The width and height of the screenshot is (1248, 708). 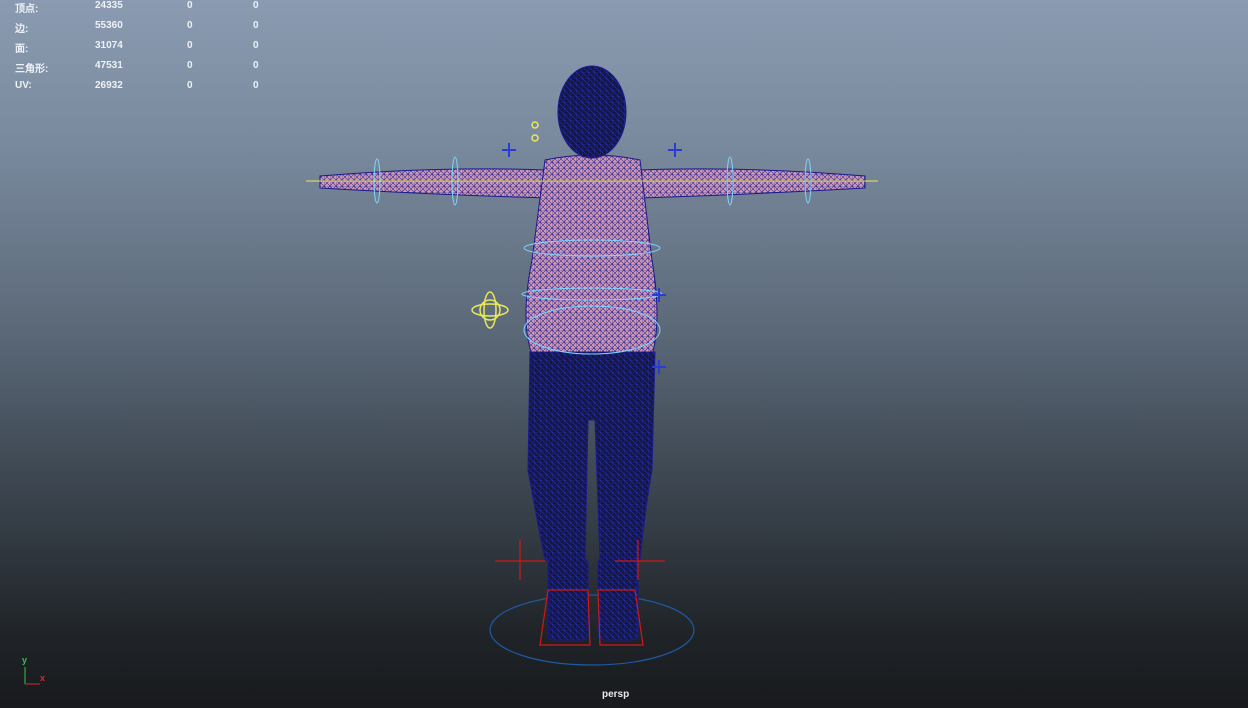 I want to click on stat-label: UV:, so click(x=23, y=85).